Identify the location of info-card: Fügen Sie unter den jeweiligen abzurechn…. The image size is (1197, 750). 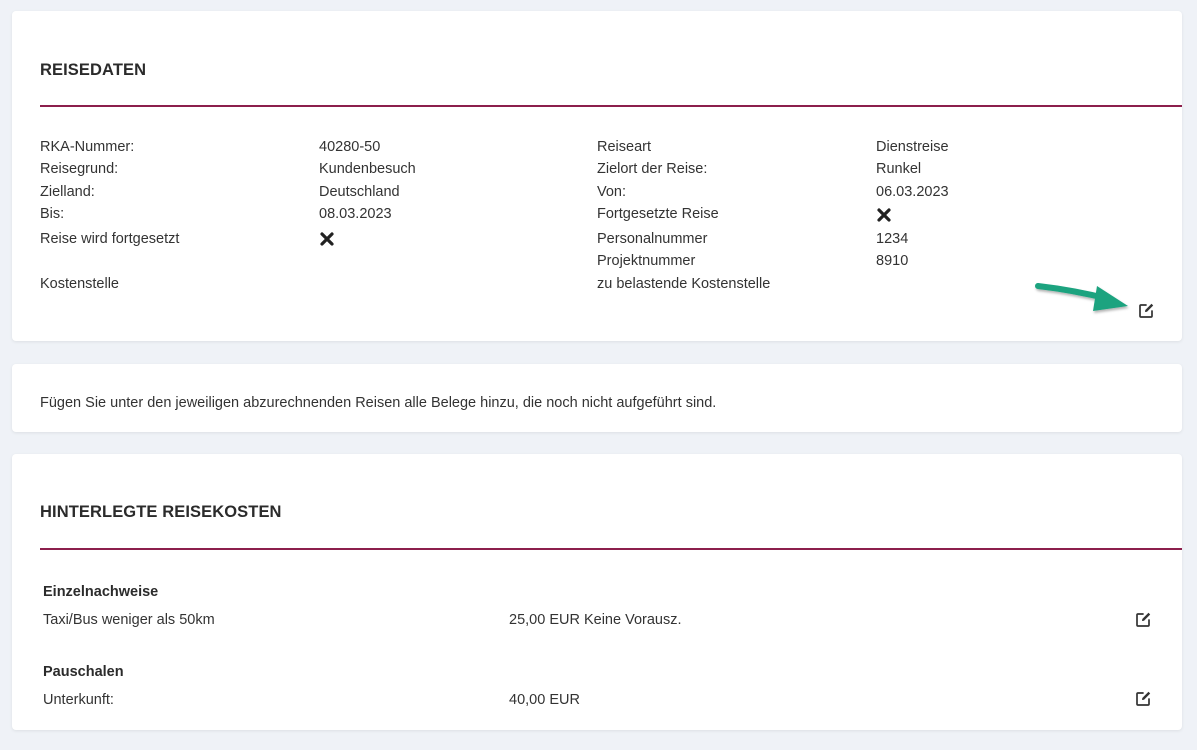
(597, 398).